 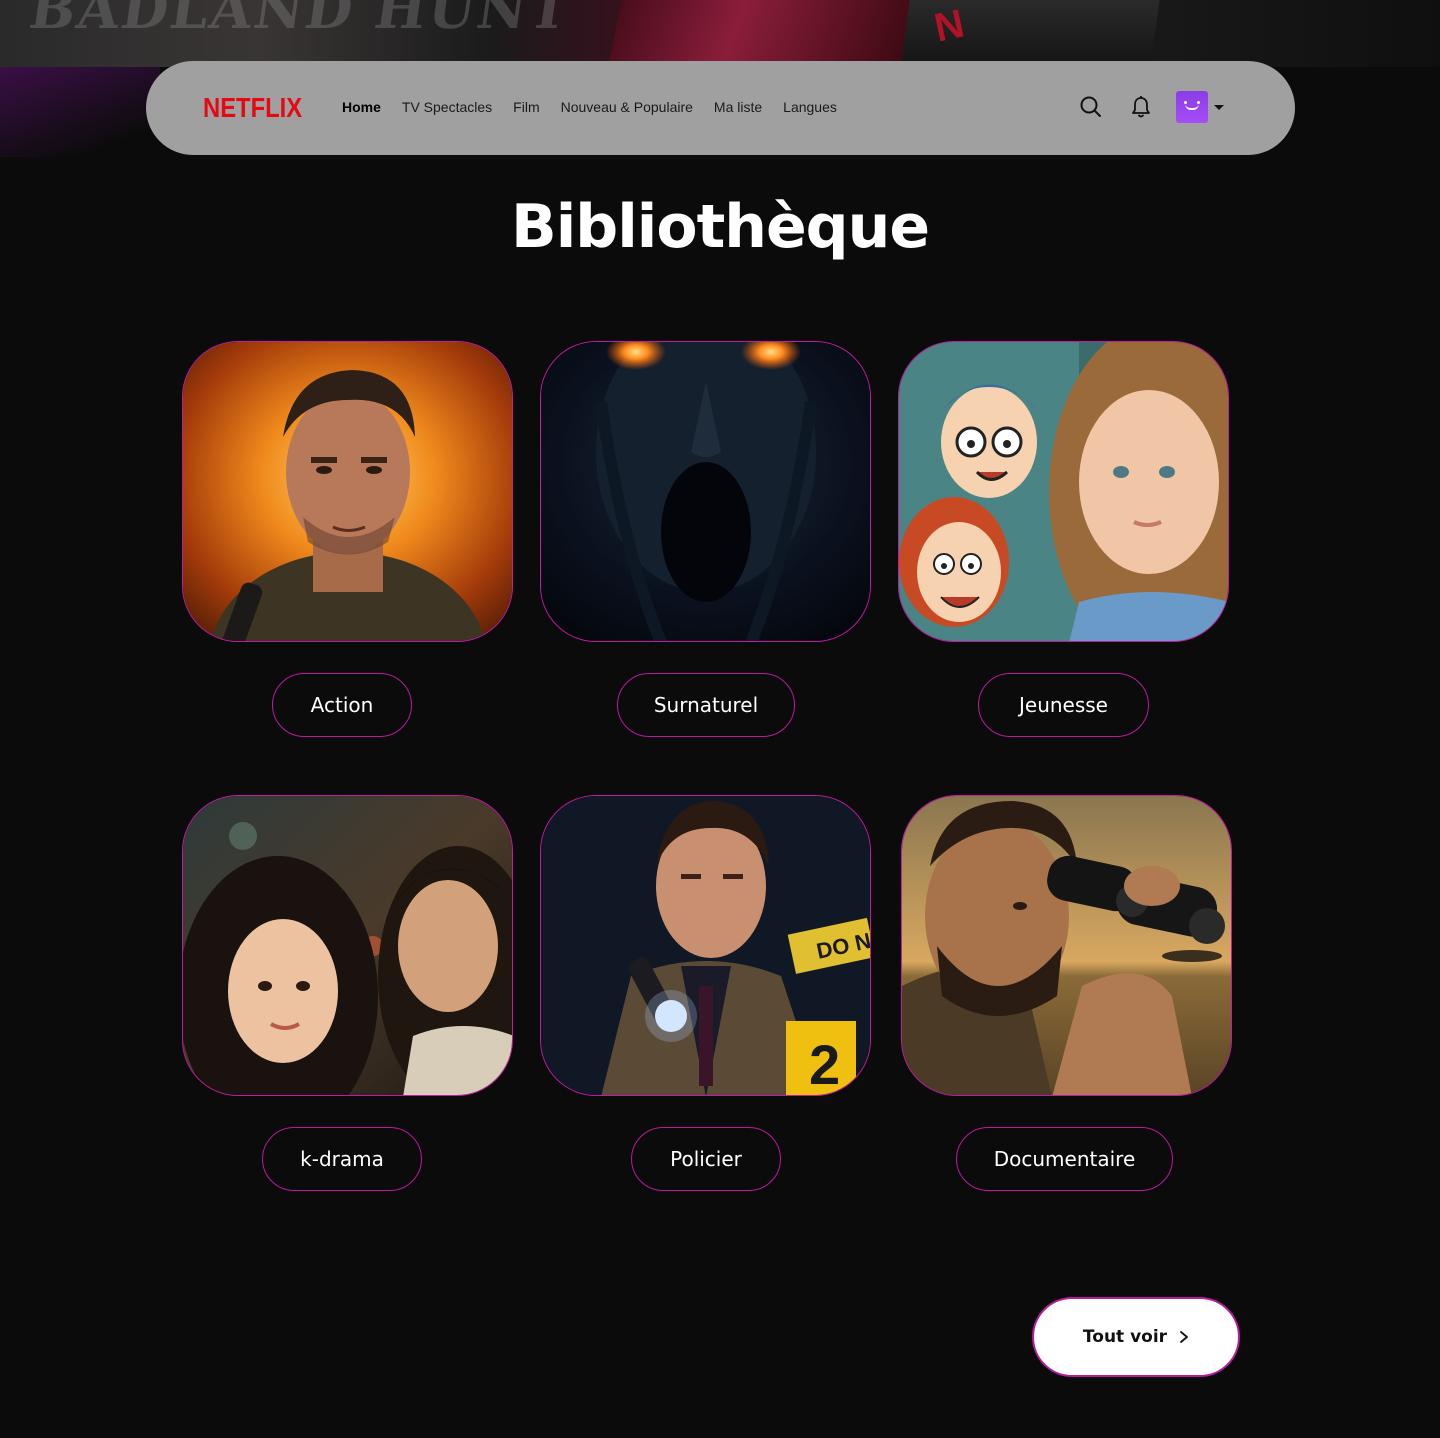 I want to click on action-hero-image, so click(x=347, y=491).